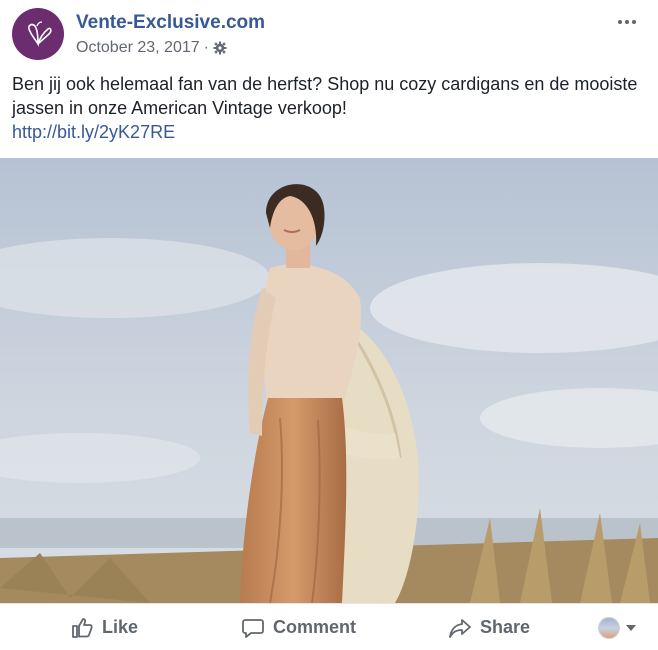 The image size is (658, 650). I want to click on page-name-link: Vente-Exclusive.com, so click(170, 23).